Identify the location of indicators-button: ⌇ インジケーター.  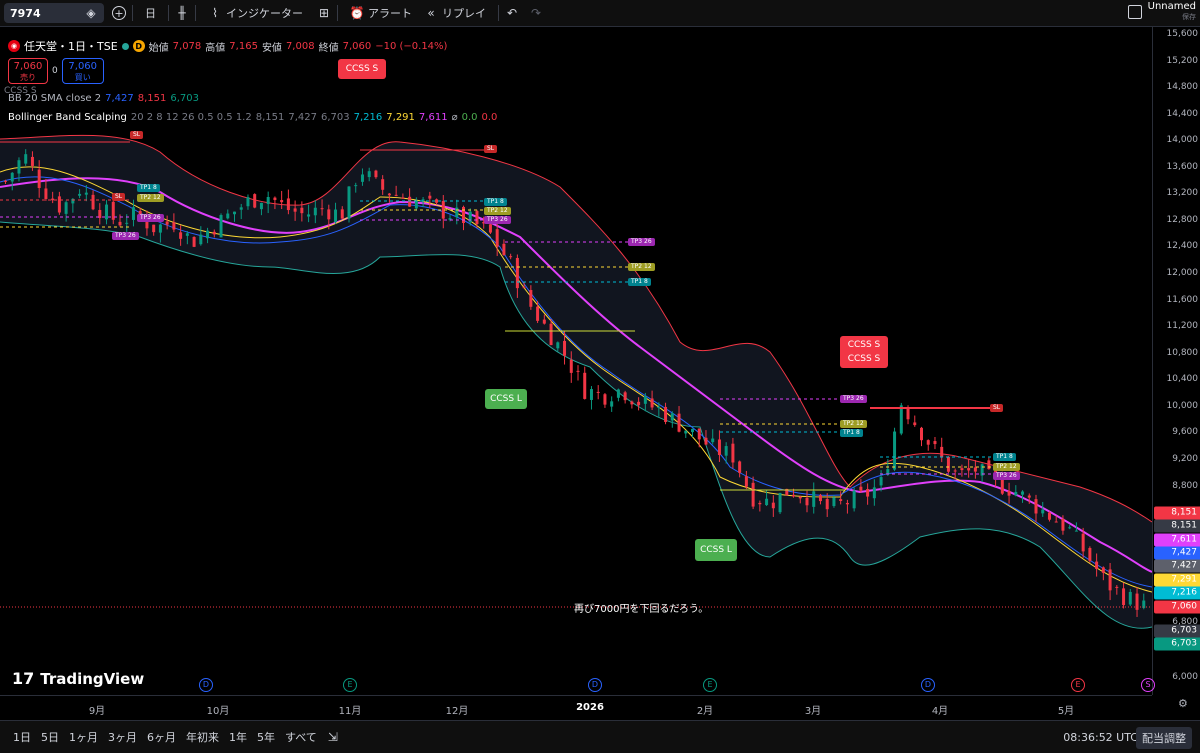
(255, 13).